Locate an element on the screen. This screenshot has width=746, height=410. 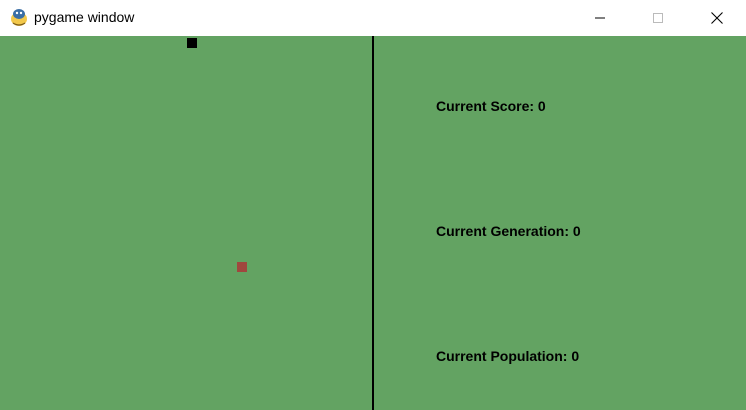
panel-divider is located at coordinates (373, 223).